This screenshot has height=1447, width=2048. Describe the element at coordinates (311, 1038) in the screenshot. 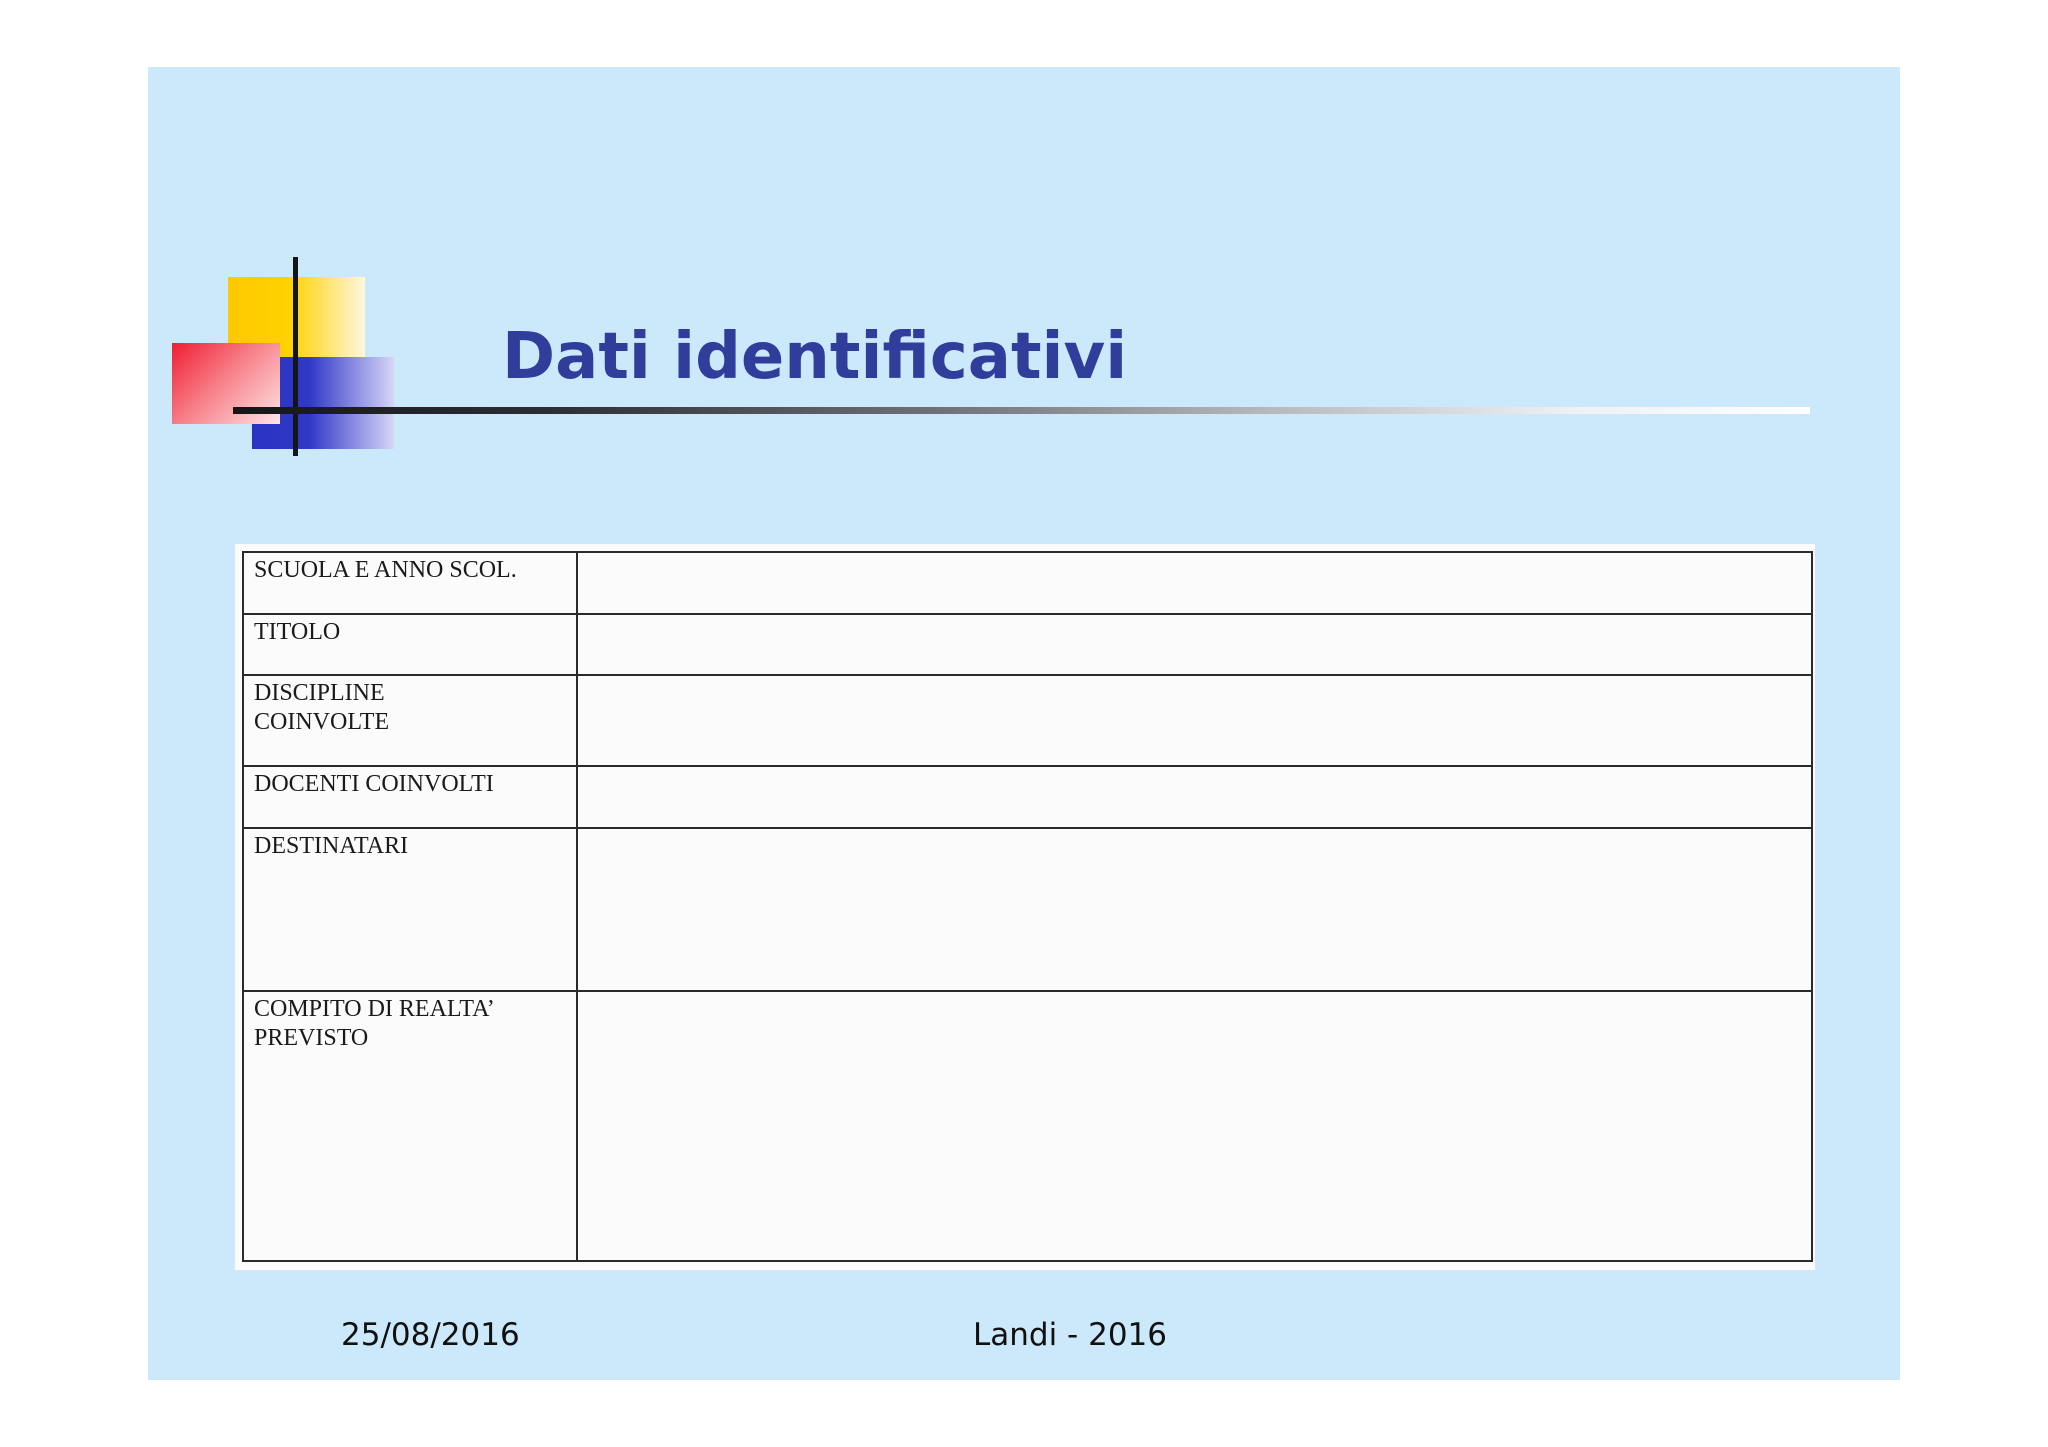

I see `form-label-line: PREVISTO` at that location.